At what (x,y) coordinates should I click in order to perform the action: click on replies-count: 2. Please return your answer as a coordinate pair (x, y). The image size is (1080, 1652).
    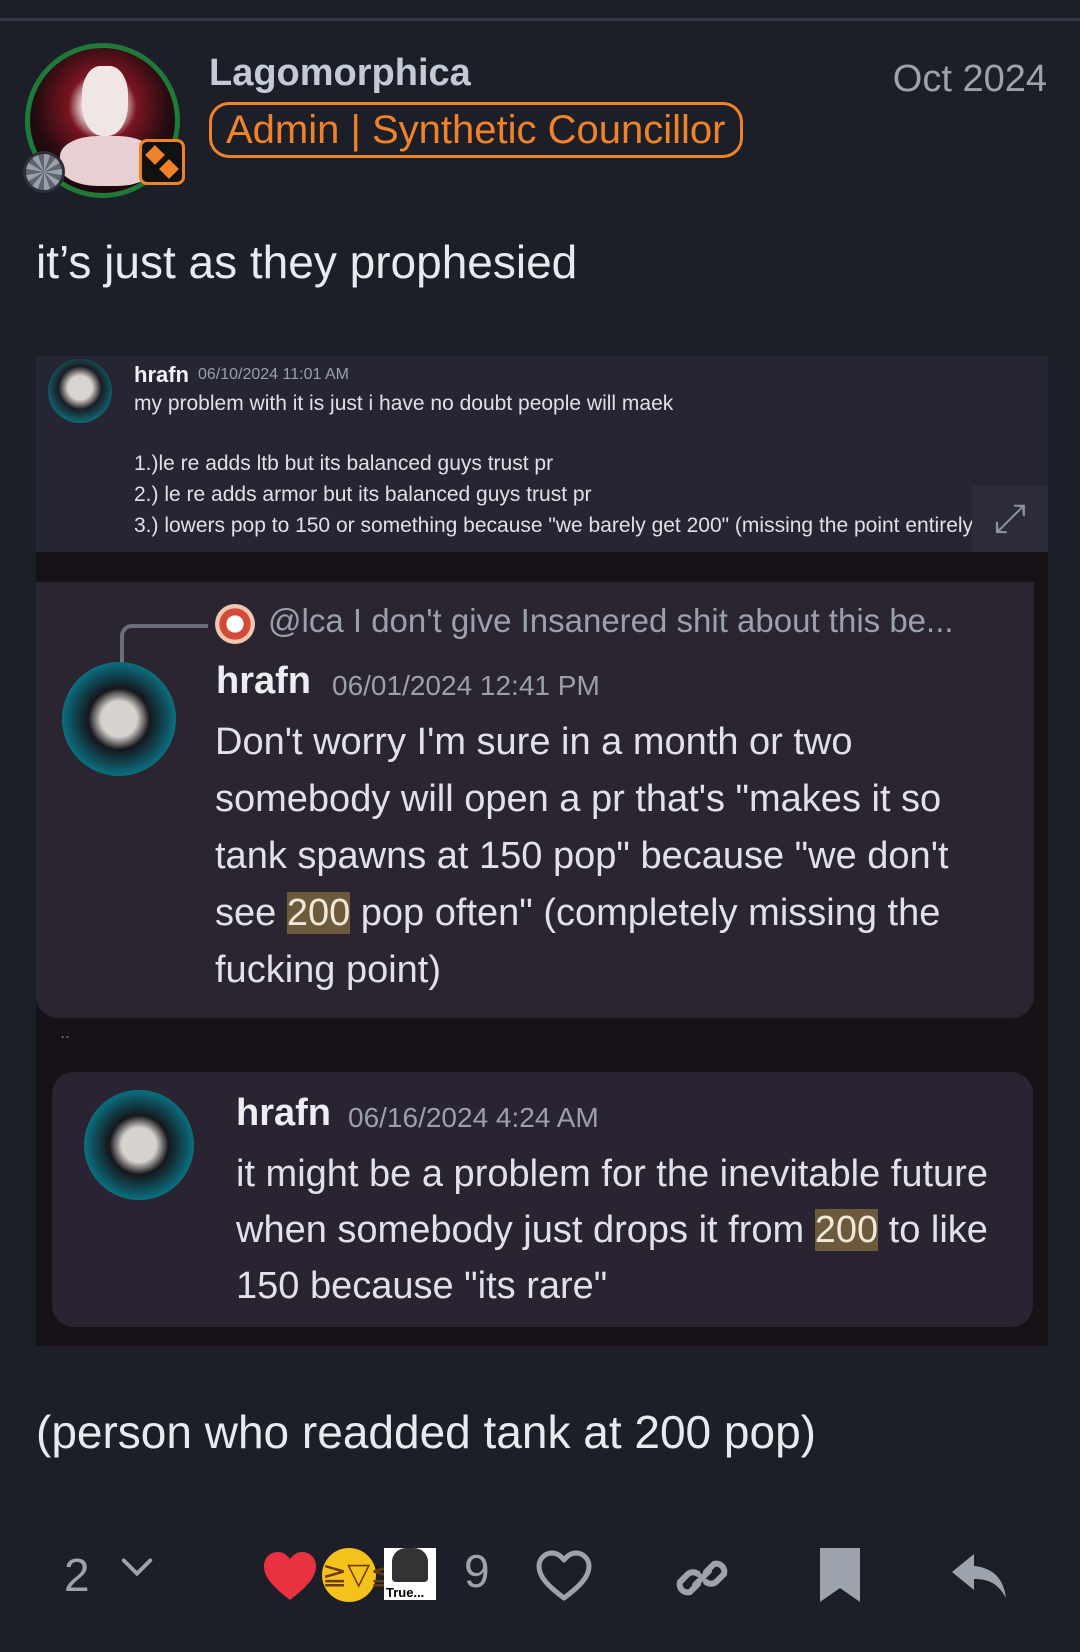
    Looking at the image, I should click on (77, 1575).